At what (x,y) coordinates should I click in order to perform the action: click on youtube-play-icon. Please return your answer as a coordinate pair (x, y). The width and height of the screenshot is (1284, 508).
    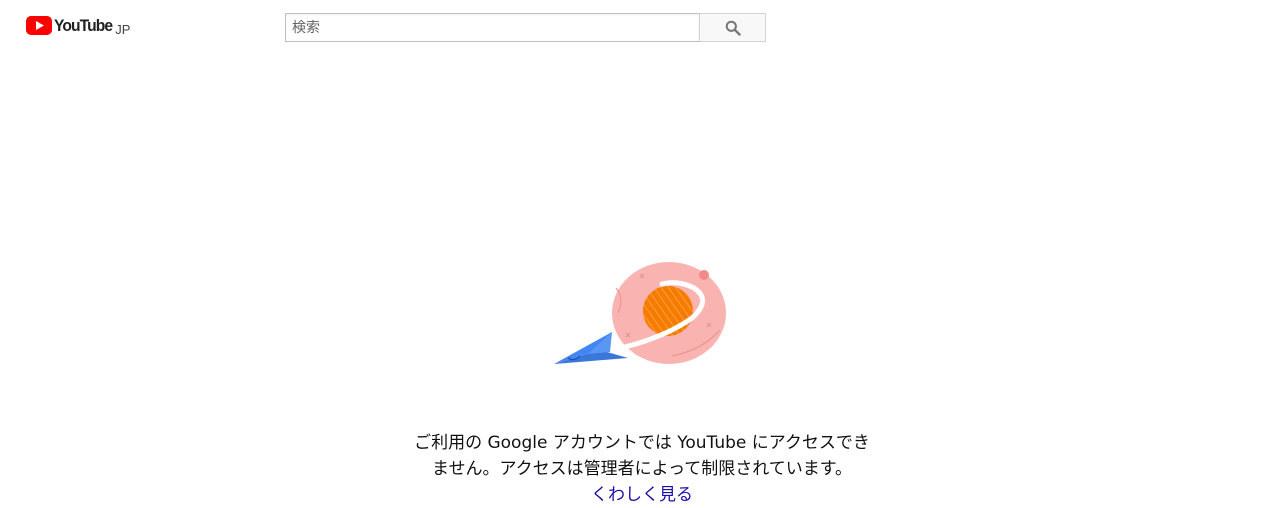
    Looking at the image, I should click on (39, 25).